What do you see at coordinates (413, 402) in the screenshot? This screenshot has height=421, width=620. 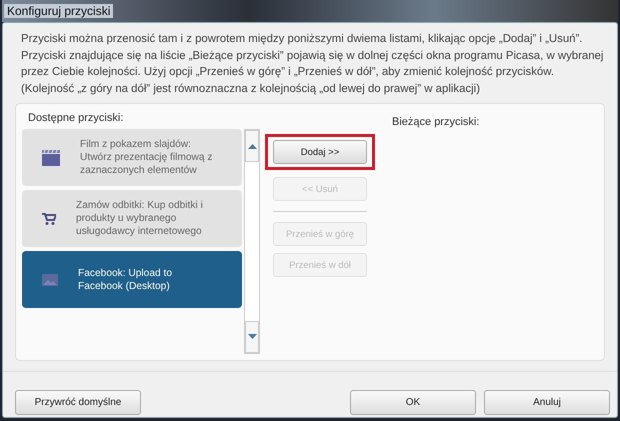 I see `ok-button: OK` at bounding box center [413, 402].